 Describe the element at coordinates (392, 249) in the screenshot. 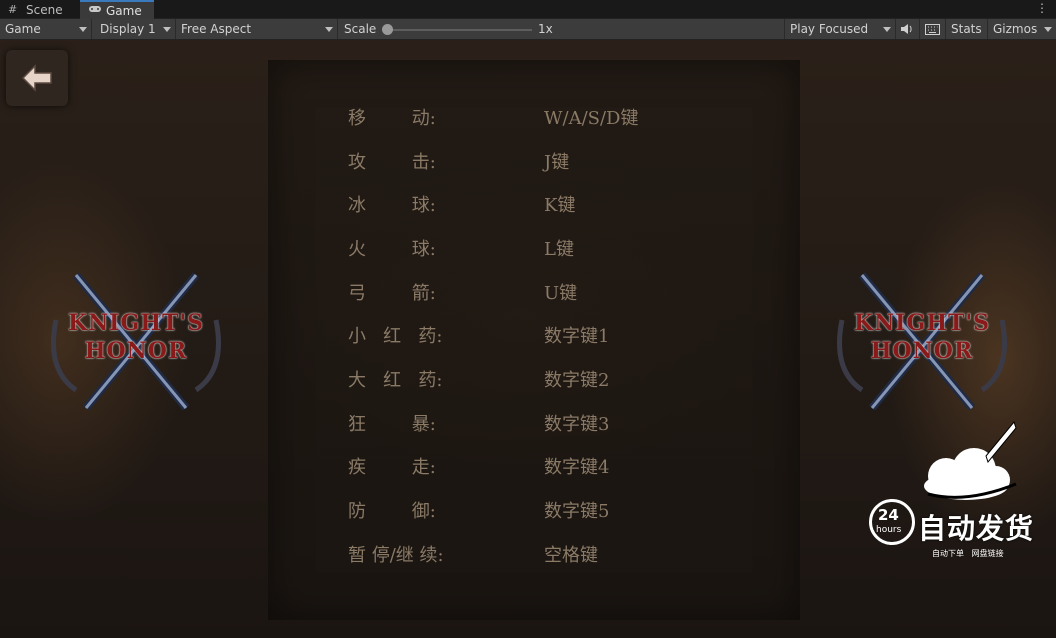

I see `control-action: 火 球:` at that location.